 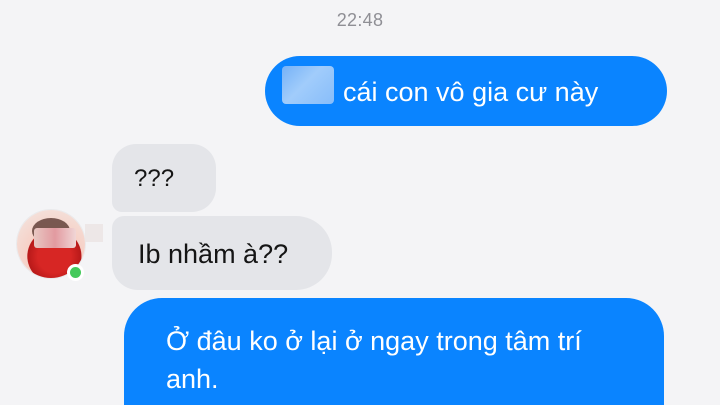 I want to click on outgoing-message-text: Ở đâu ko ở lại ở ngay trong tâm trí anh., so click(x=374, y=360).